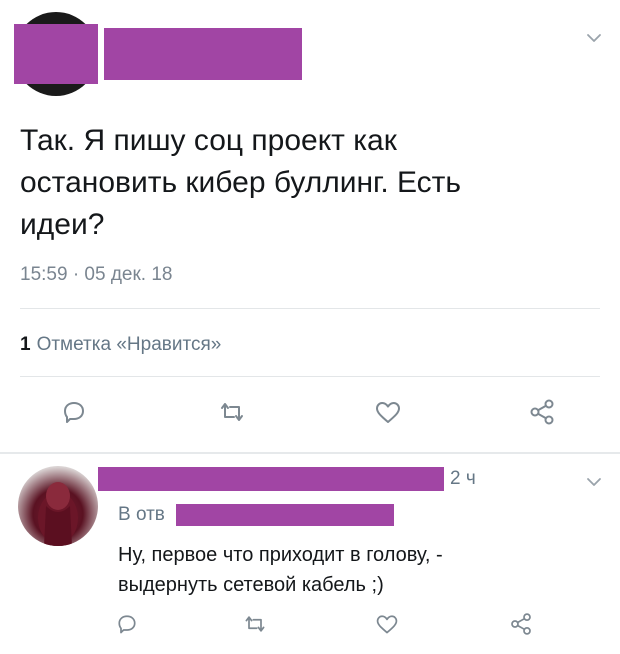  I want to click on author-name-redaction, so click(203, 54).